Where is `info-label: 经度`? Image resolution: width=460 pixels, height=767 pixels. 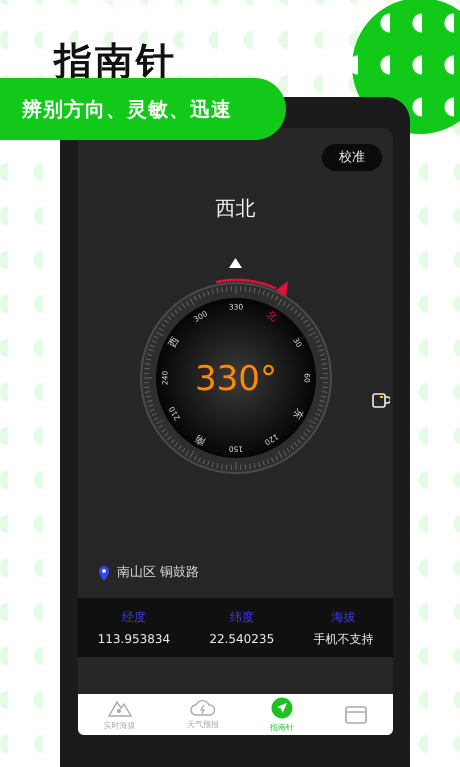 info-label: 经度 is located at coordinates (134, 617).